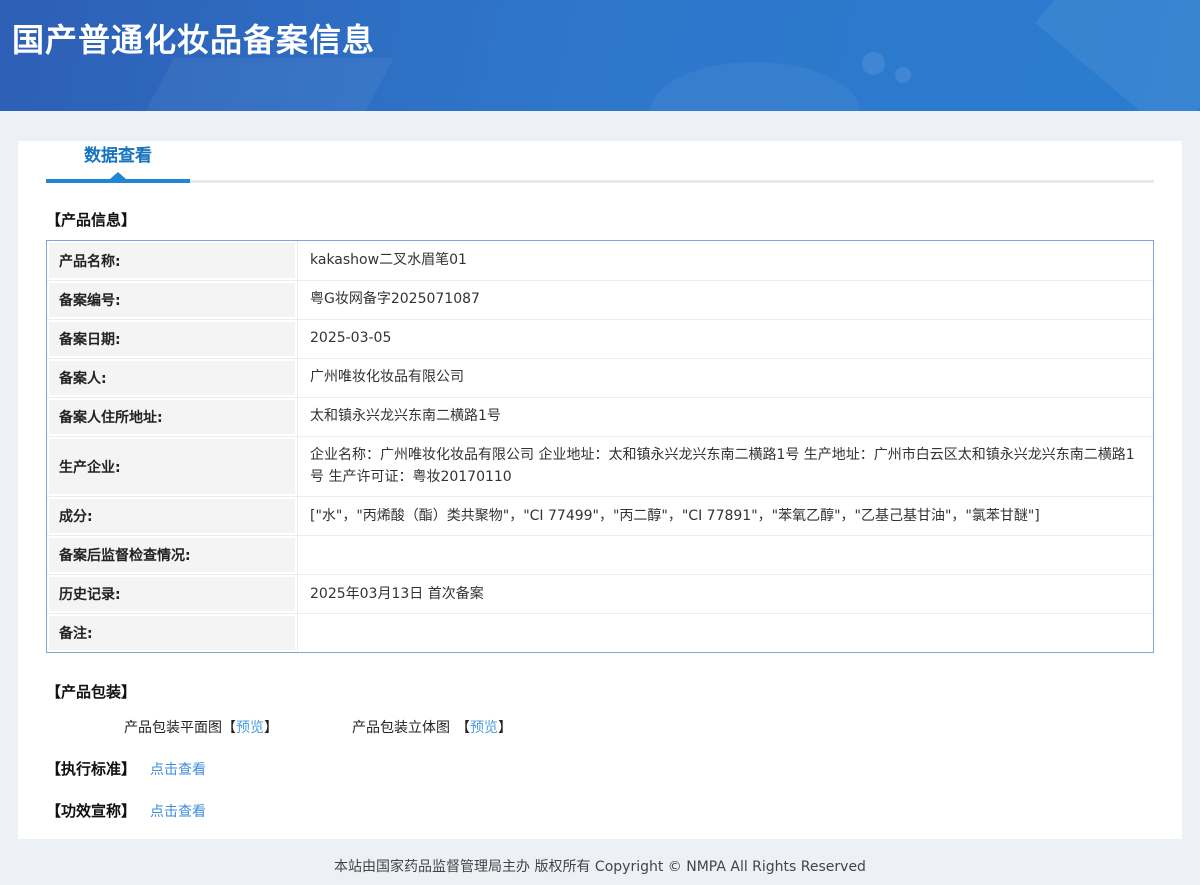  I want to click on table-row: 备注:, so click(600, 633).